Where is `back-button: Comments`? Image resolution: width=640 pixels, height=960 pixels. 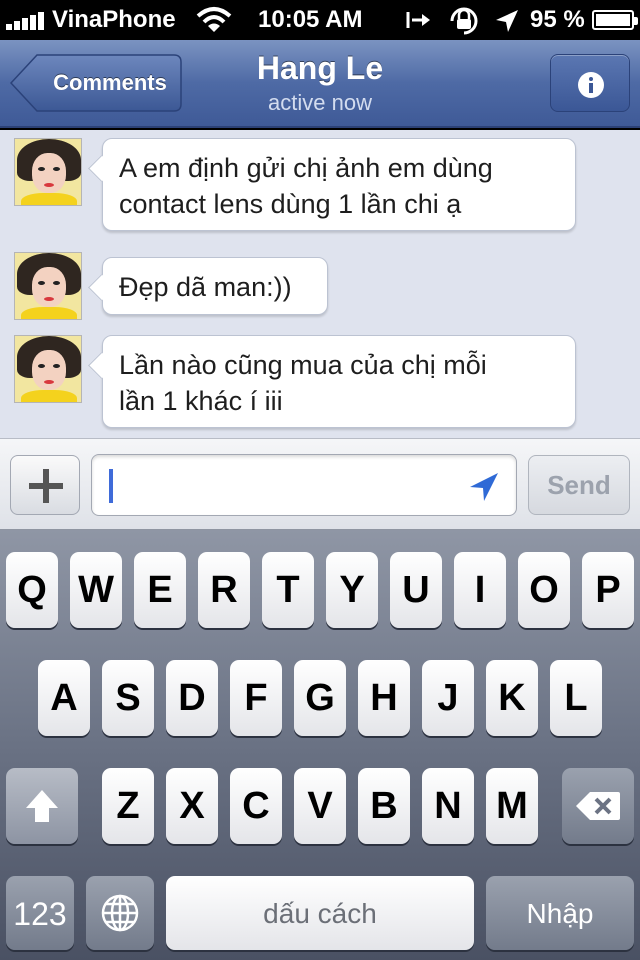
back-button: Comments is located at coordinates (96, 83).